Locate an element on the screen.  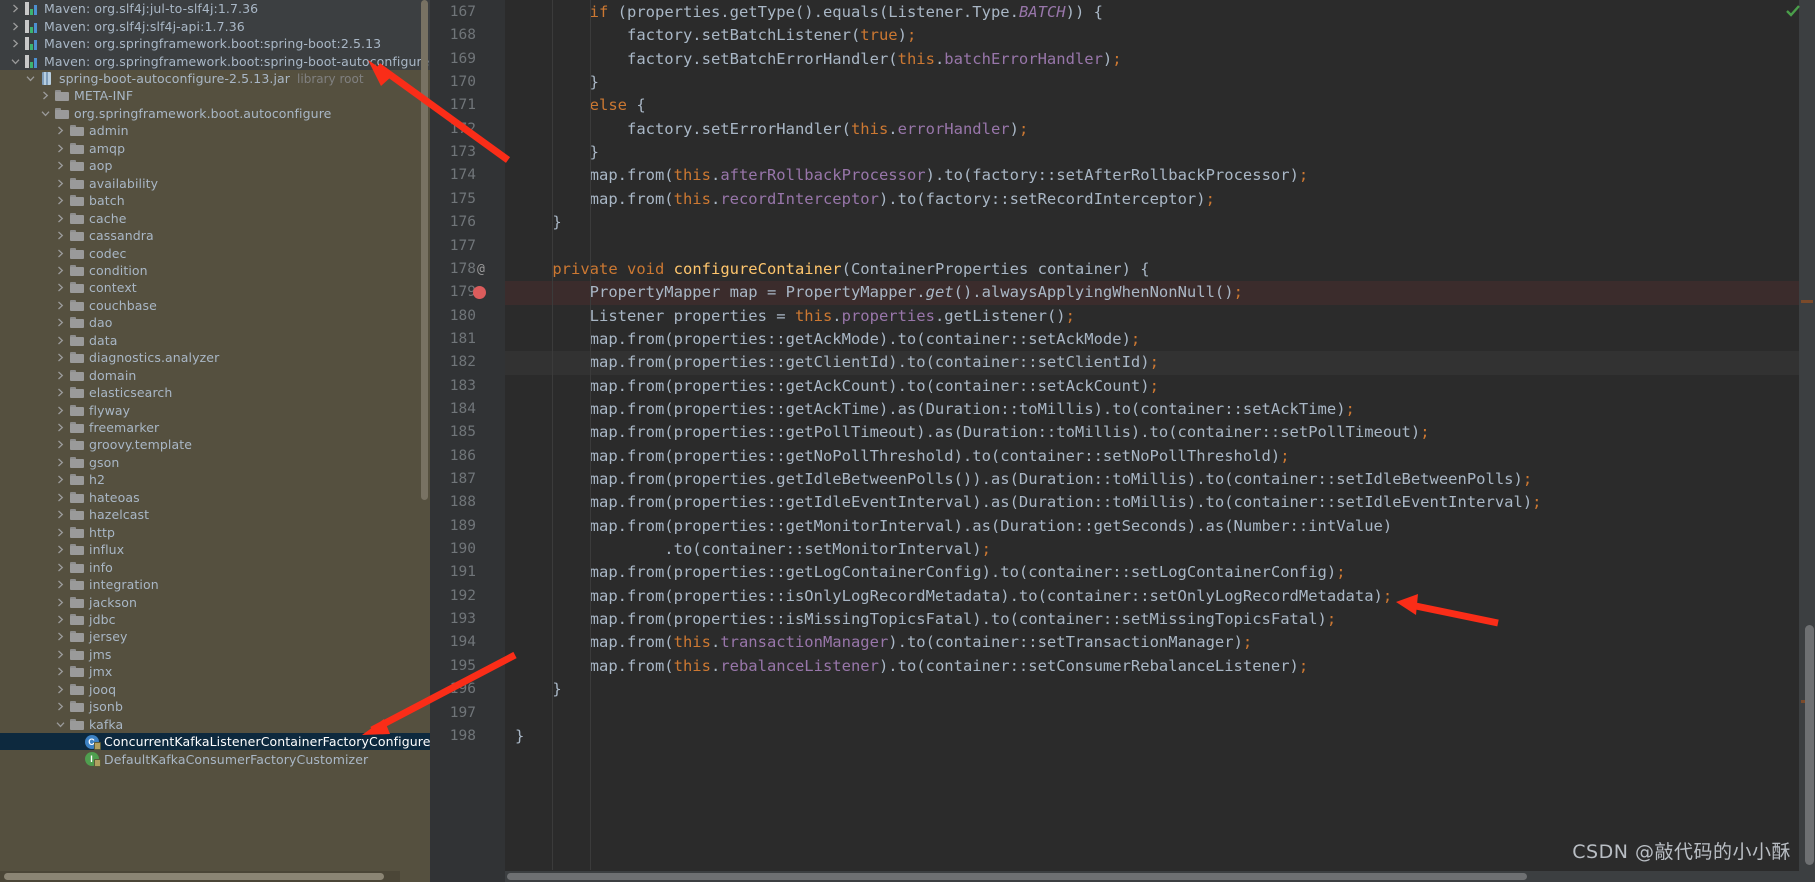
tree-item-jms: jms is located at coordinates (215, 654).